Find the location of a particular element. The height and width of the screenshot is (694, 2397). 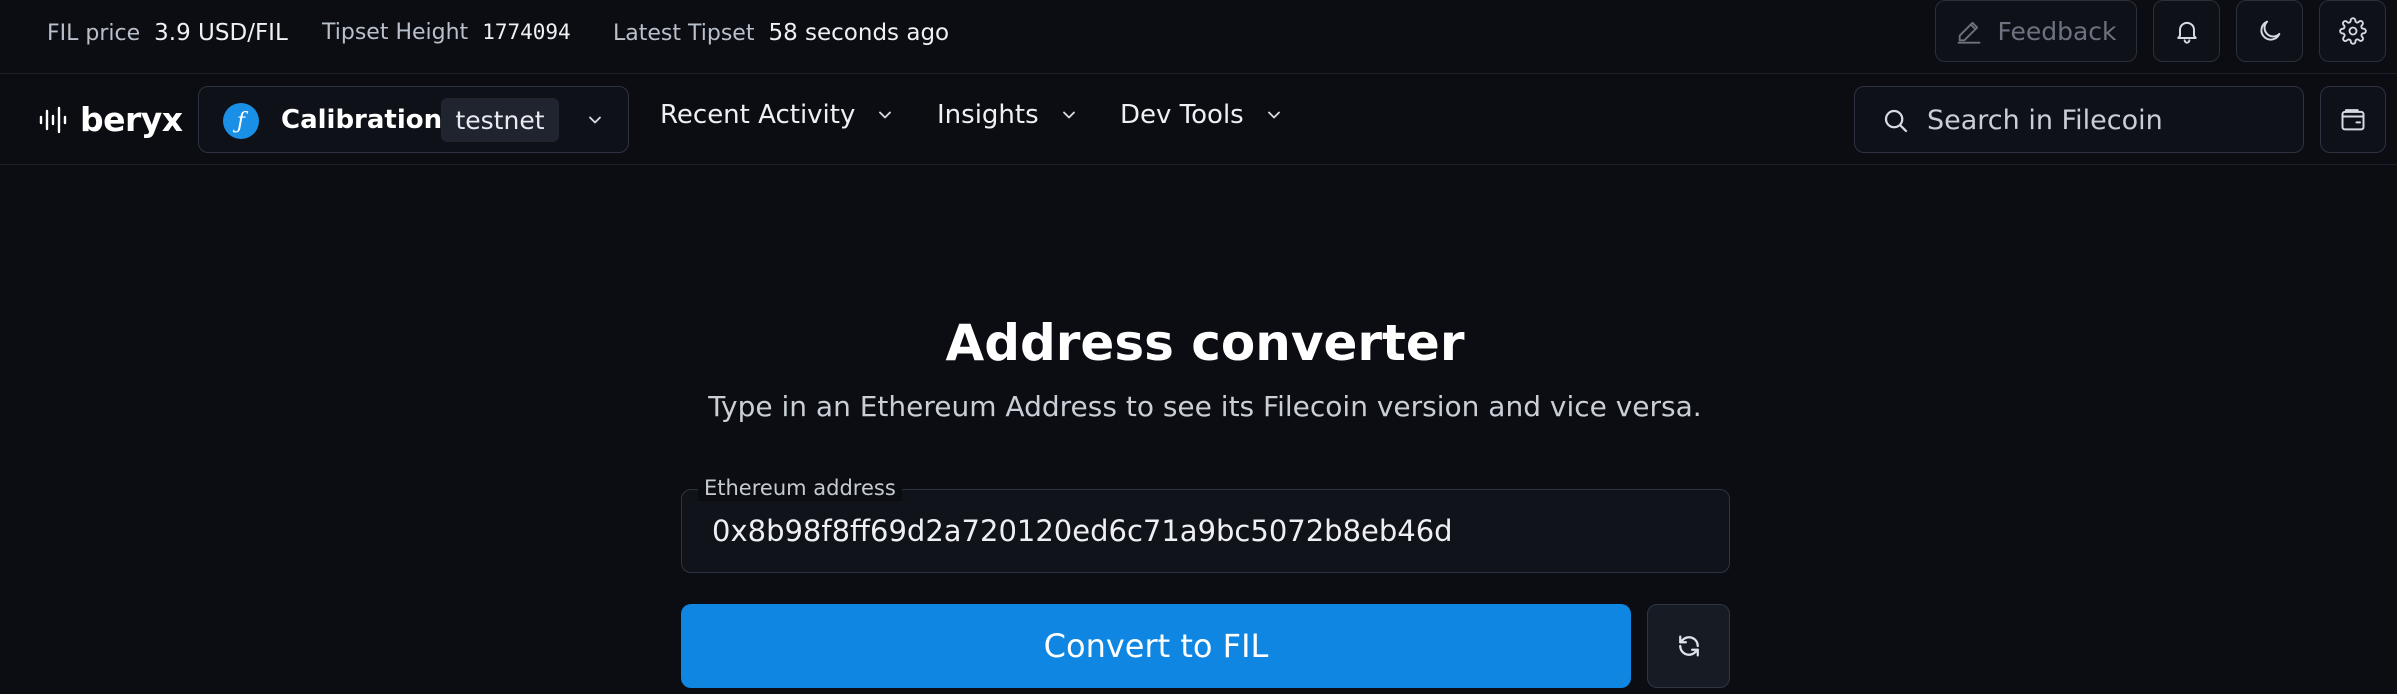

pencil-icon is located at coordinates (1969, 31).